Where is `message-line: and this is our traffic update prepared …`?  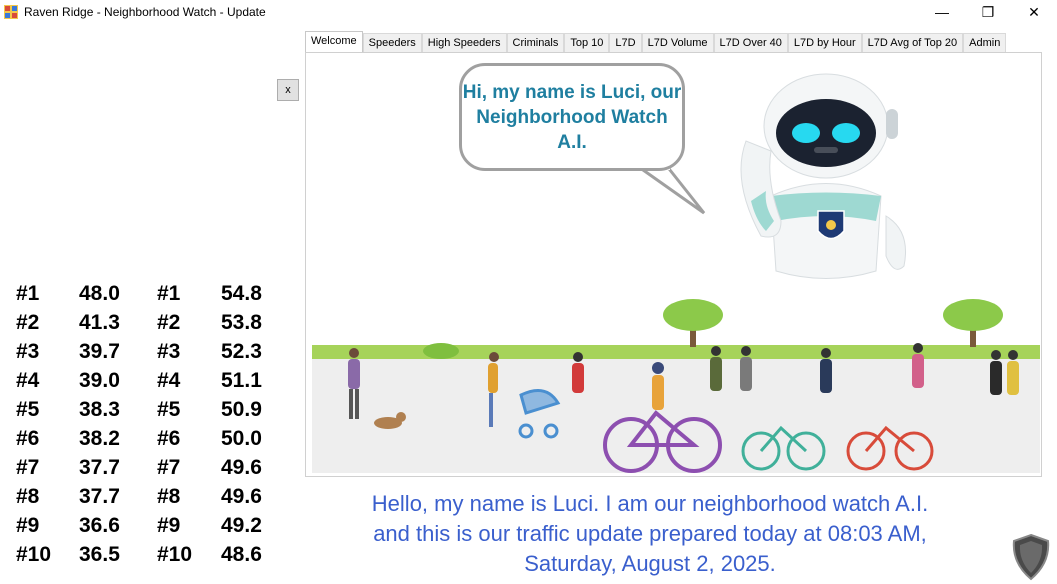
message-line: and this is our traffic update prepared … is located at coordinates (650, 533).